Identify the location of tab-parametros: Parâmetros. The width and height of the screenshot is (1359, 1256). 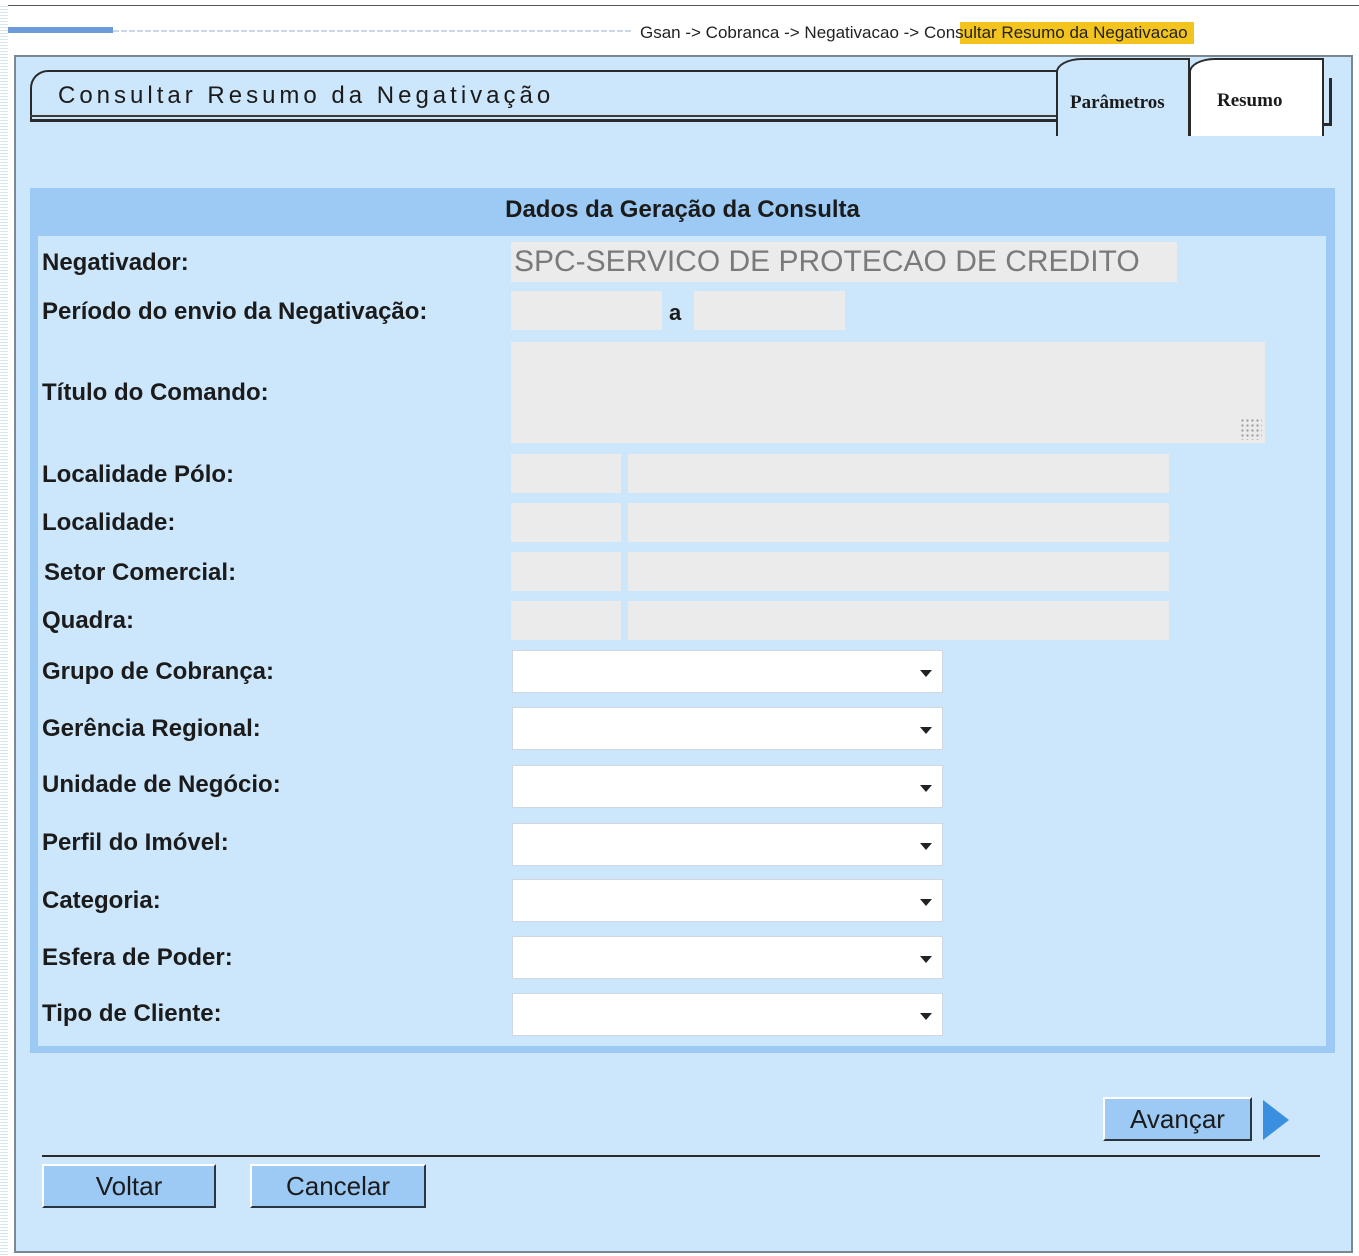
(1123, 97).